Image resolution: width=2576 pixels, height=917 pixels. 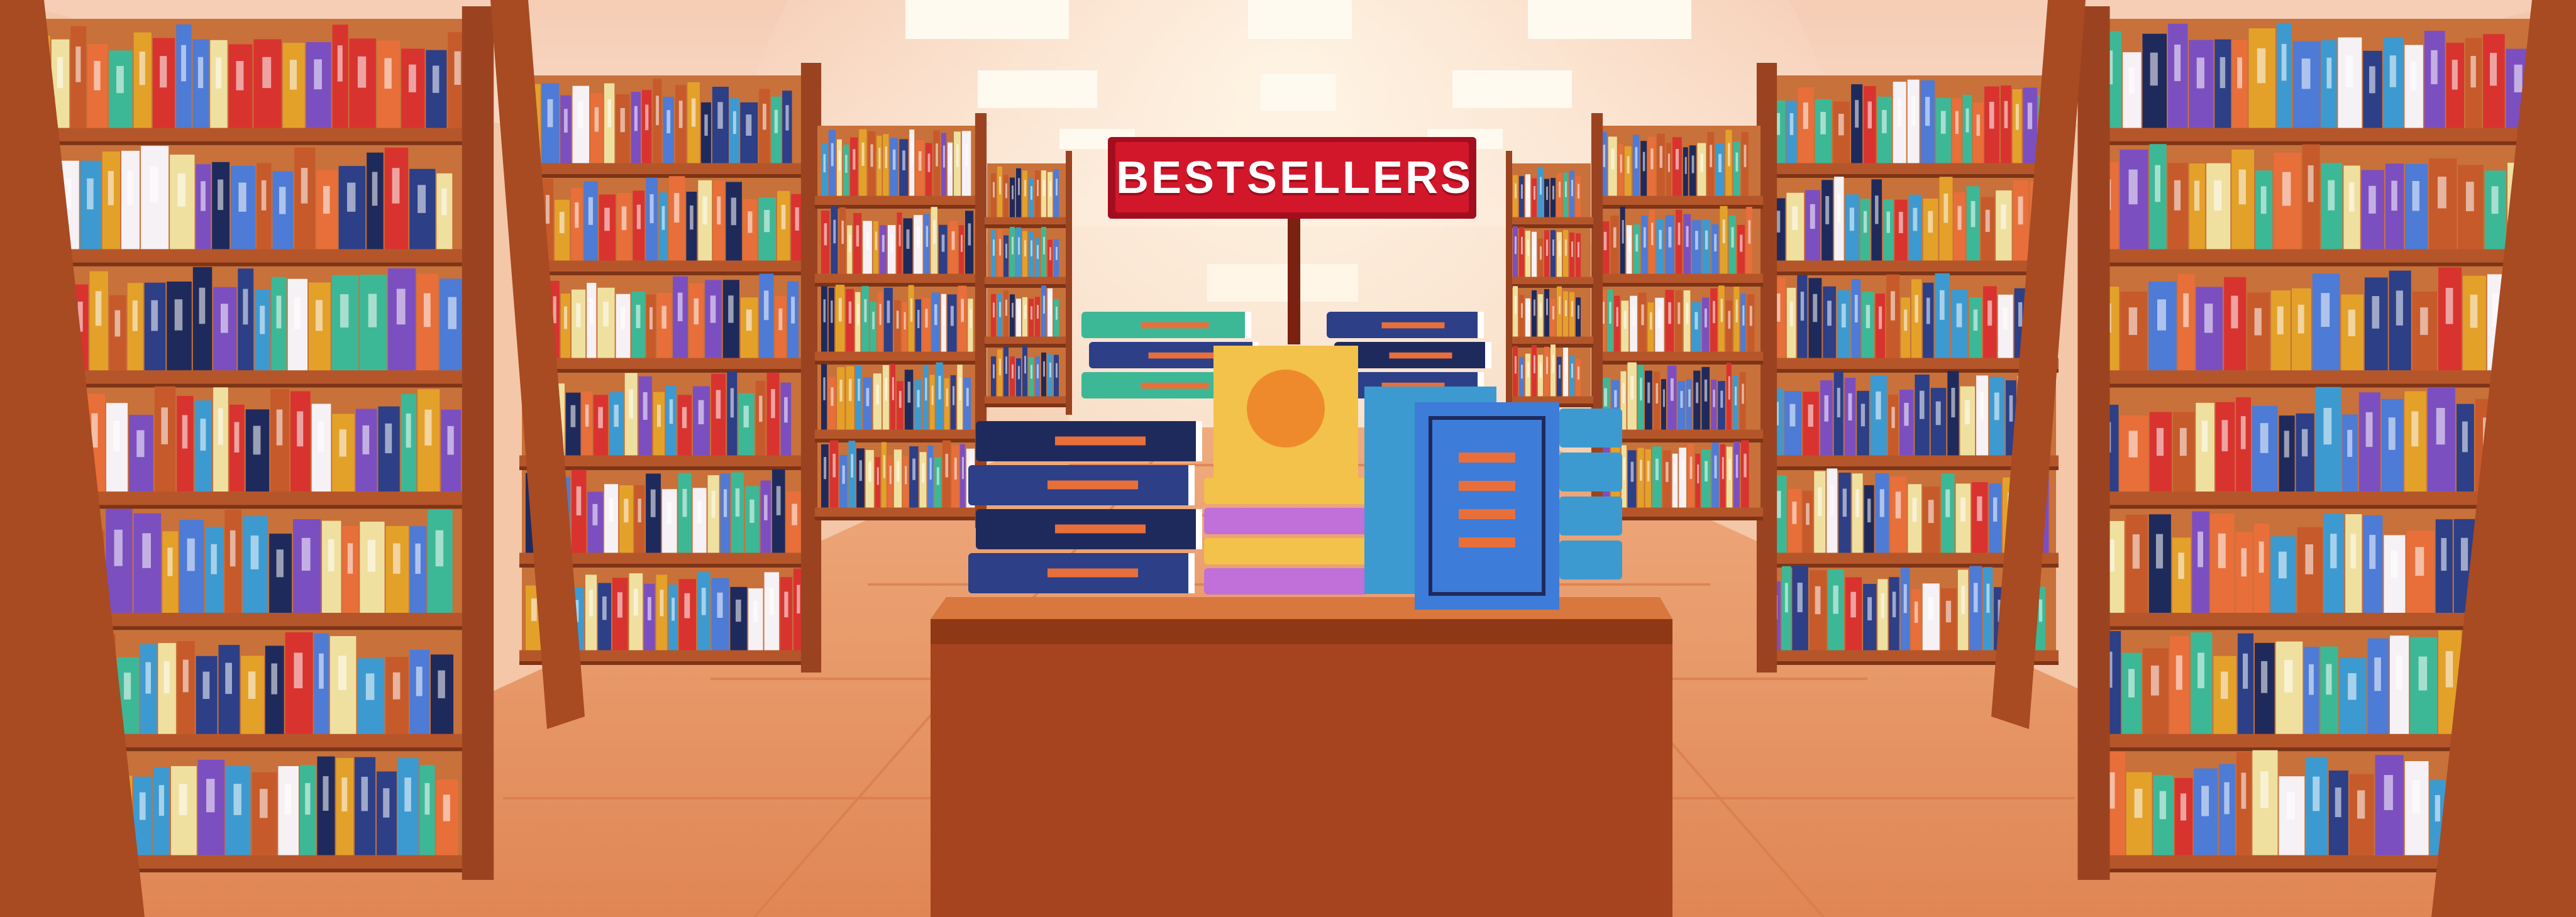 I want to click on ceiling-light, so click(x=1609, y=19).